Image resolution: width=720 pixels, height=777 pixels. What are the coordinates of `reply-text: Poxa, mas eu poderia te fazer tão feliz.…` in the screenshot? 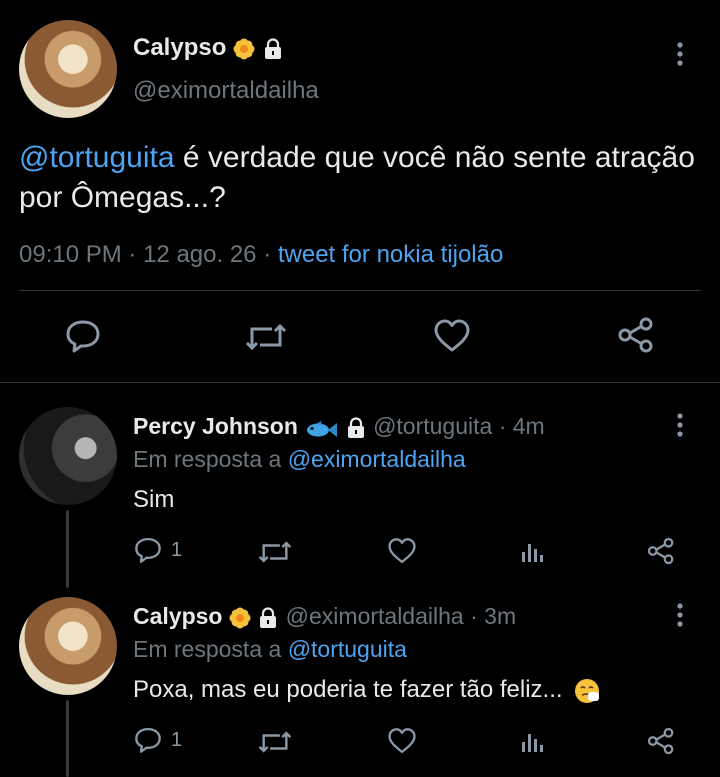 It's located at (348, 689).